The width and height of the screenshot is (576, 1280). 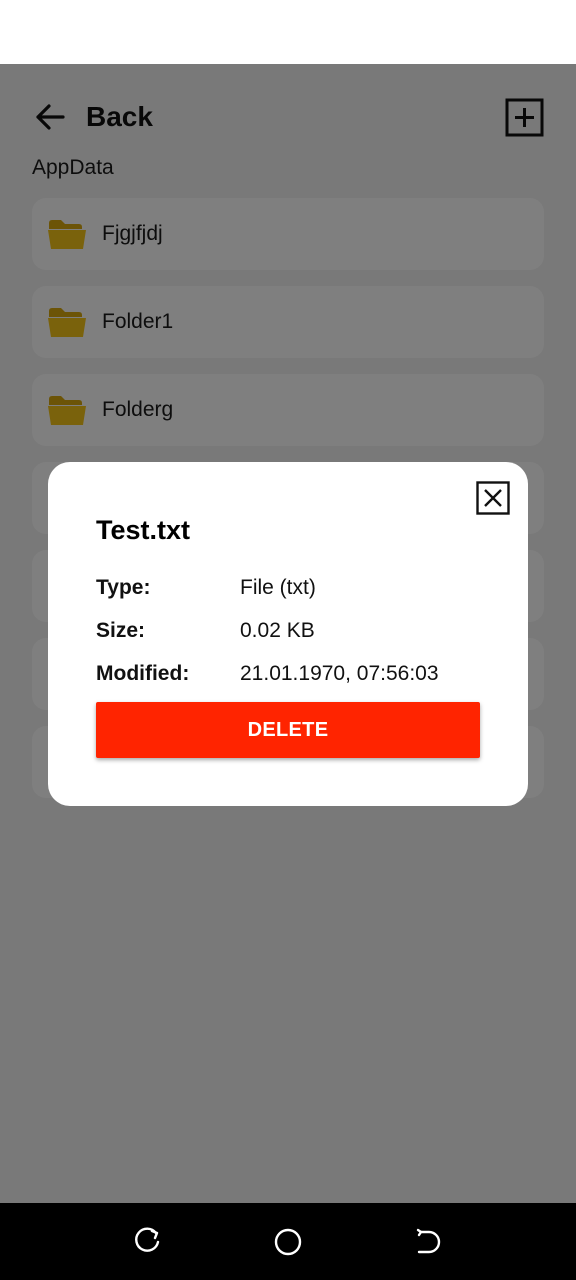 I want to click on home-circle-icon, so click(x=288, y=1242).